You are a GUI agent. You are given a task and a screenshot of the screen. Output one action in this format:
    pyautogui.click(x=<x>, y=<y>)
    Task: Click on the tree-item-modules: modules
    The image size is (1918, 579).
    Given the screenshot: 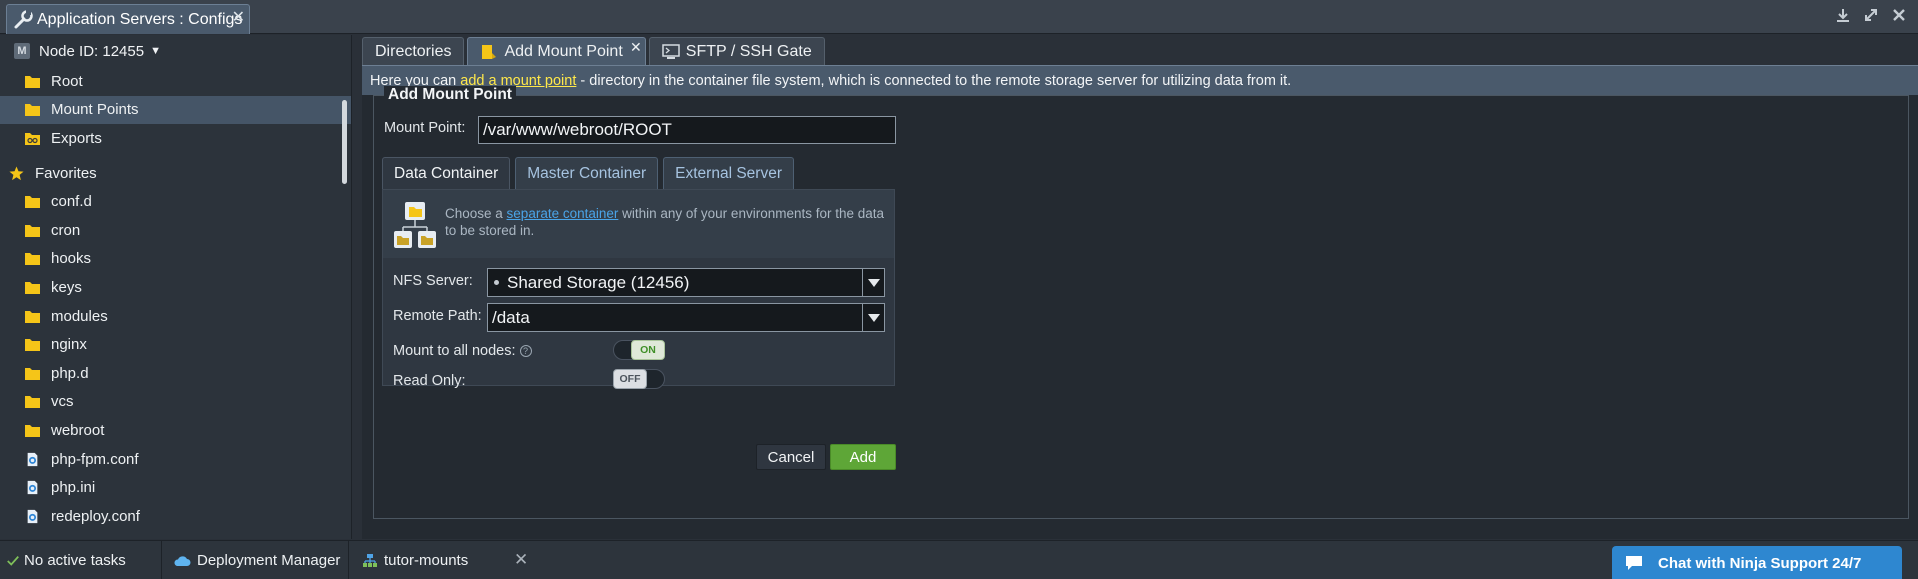 What is the action you would take?
    pyautogui.click(x=175, y=316)
    